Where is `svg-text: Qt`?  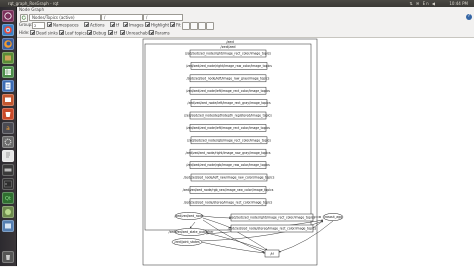 svg-text: Qt is located at coordinates (8, 199).